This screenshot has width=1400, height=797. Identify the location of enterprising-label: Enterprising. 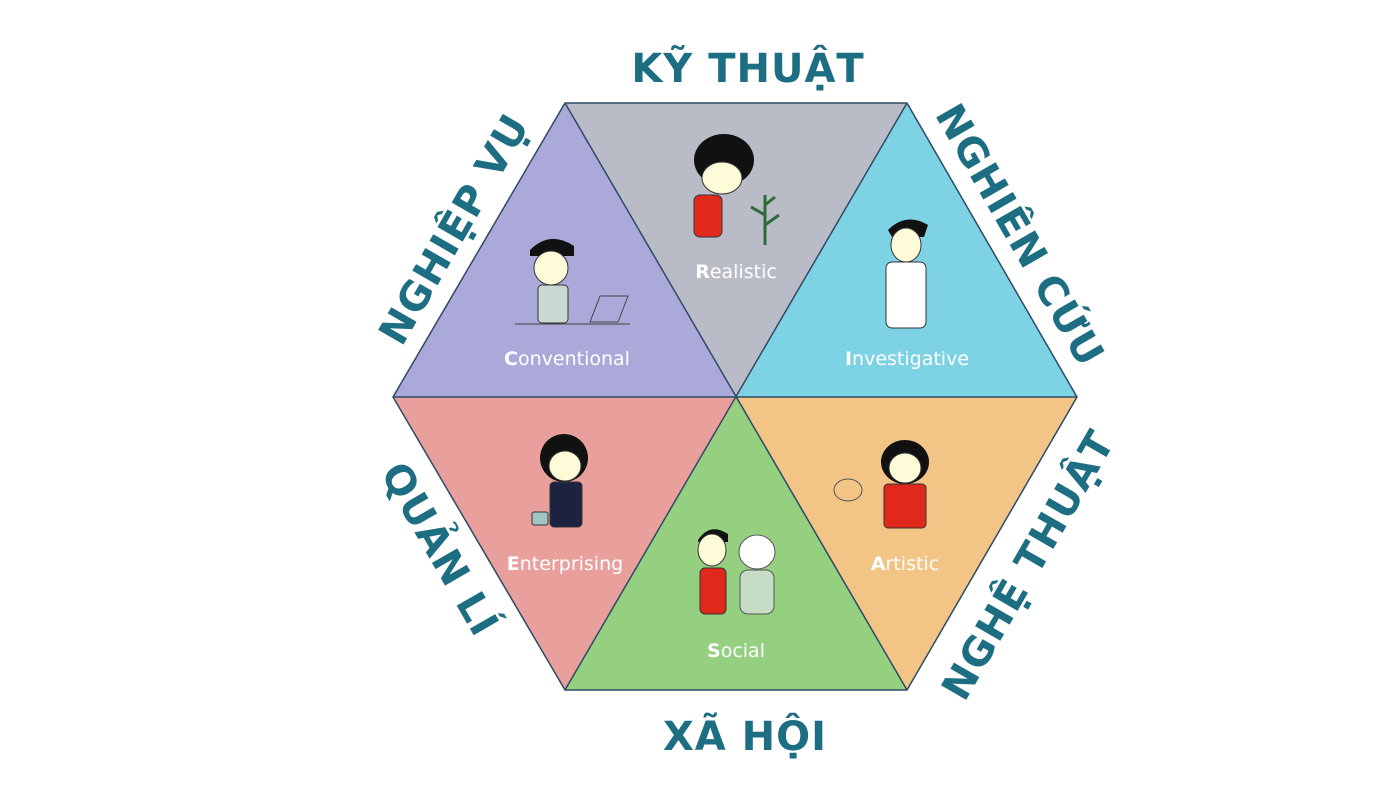
(565, 564).